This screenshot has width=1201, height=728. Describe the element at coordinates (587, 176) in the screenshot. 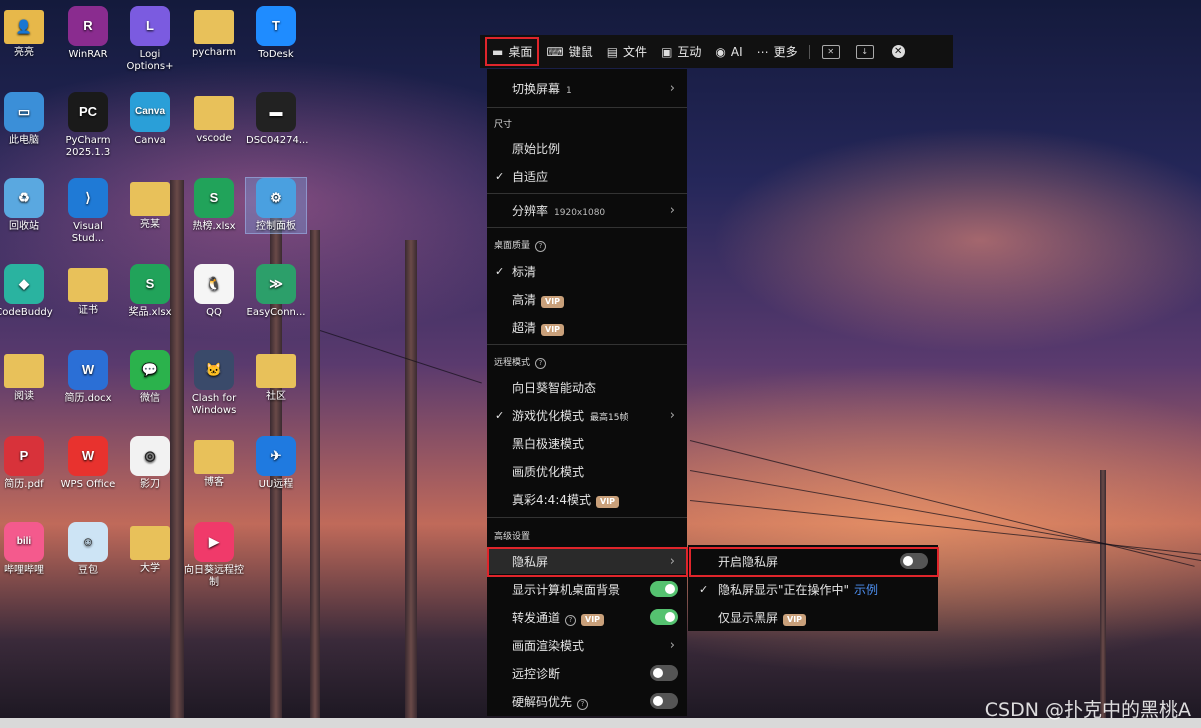

I see `menu-adaptive: ✓ 自适应` at that location.